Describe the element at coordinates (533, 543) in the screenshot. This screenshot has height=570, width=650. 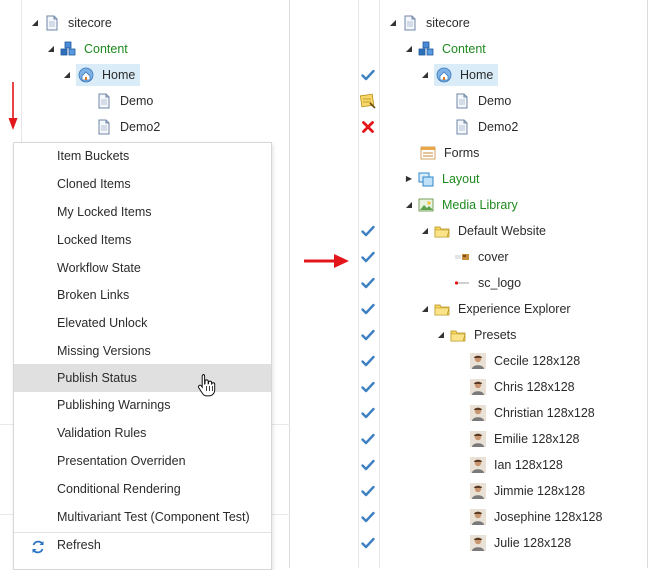
I see `node-label: Julie 128x128` at that location.